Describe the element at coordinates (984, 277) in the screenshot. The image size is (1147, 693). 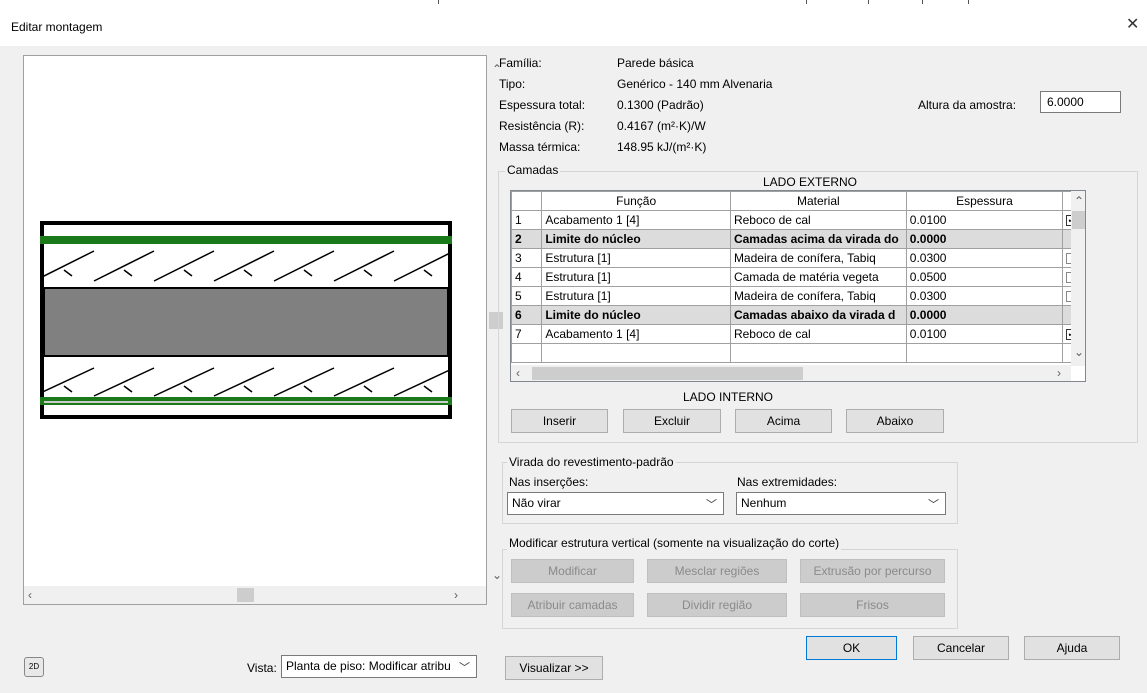
I see `layer-espessura: 0.0500` at that location.